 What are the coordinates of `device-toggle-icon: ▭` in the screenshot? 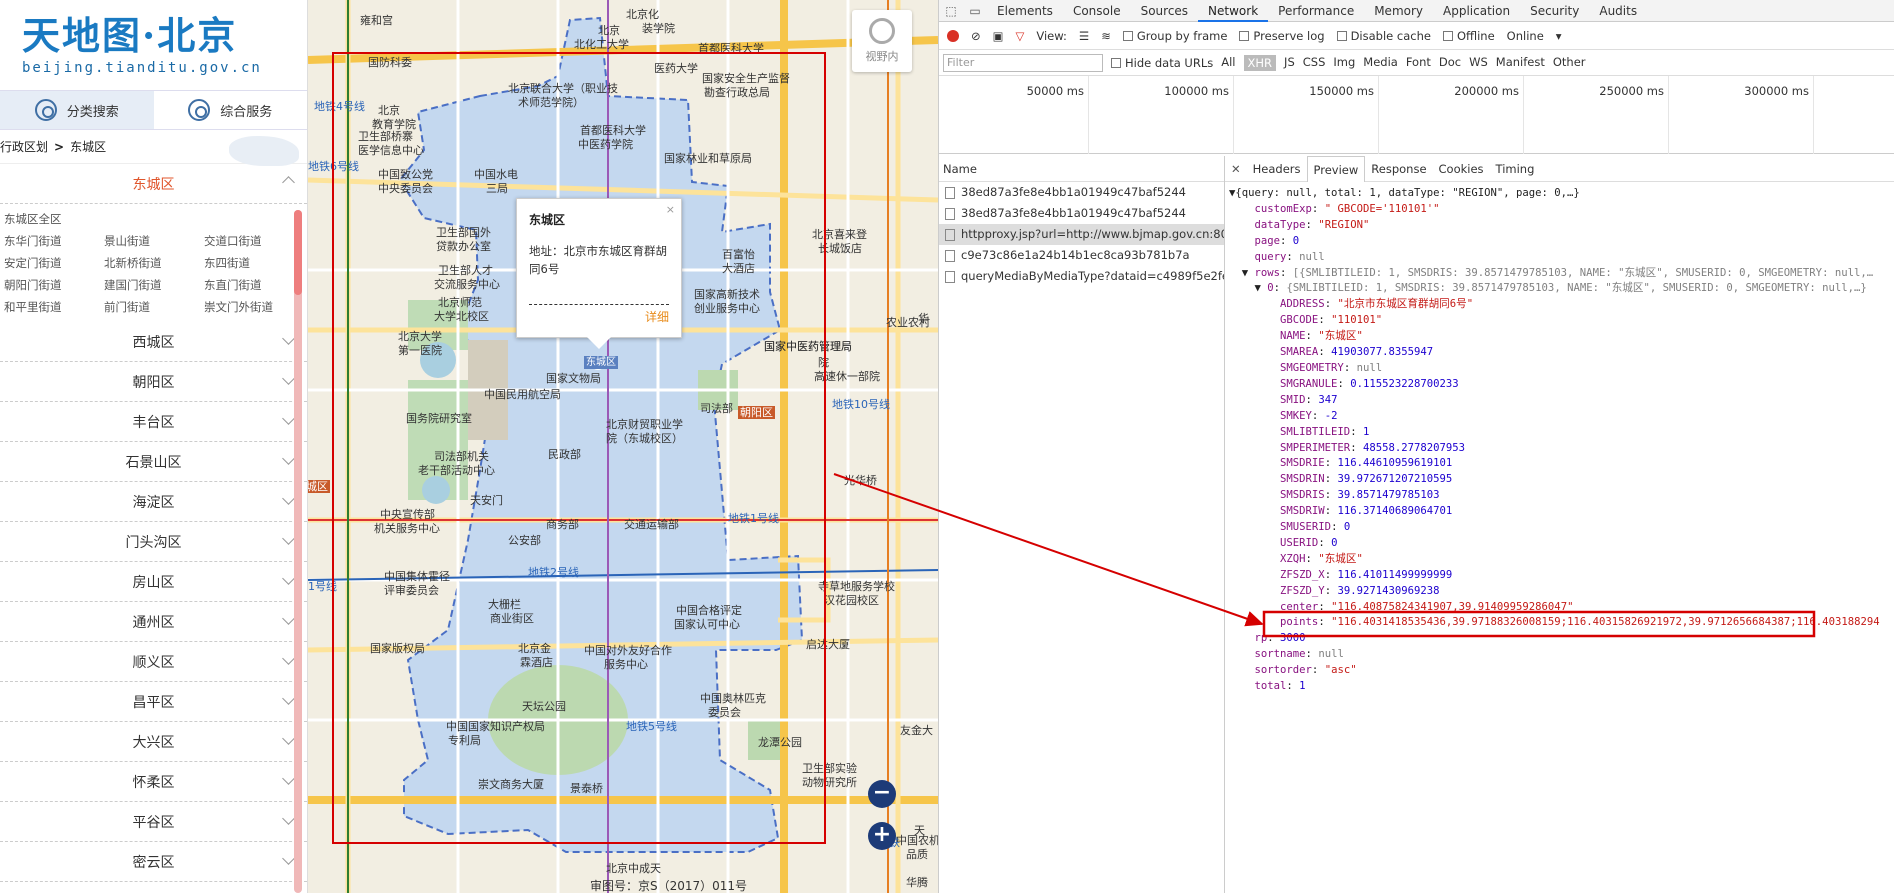 It's located at (975, 11).